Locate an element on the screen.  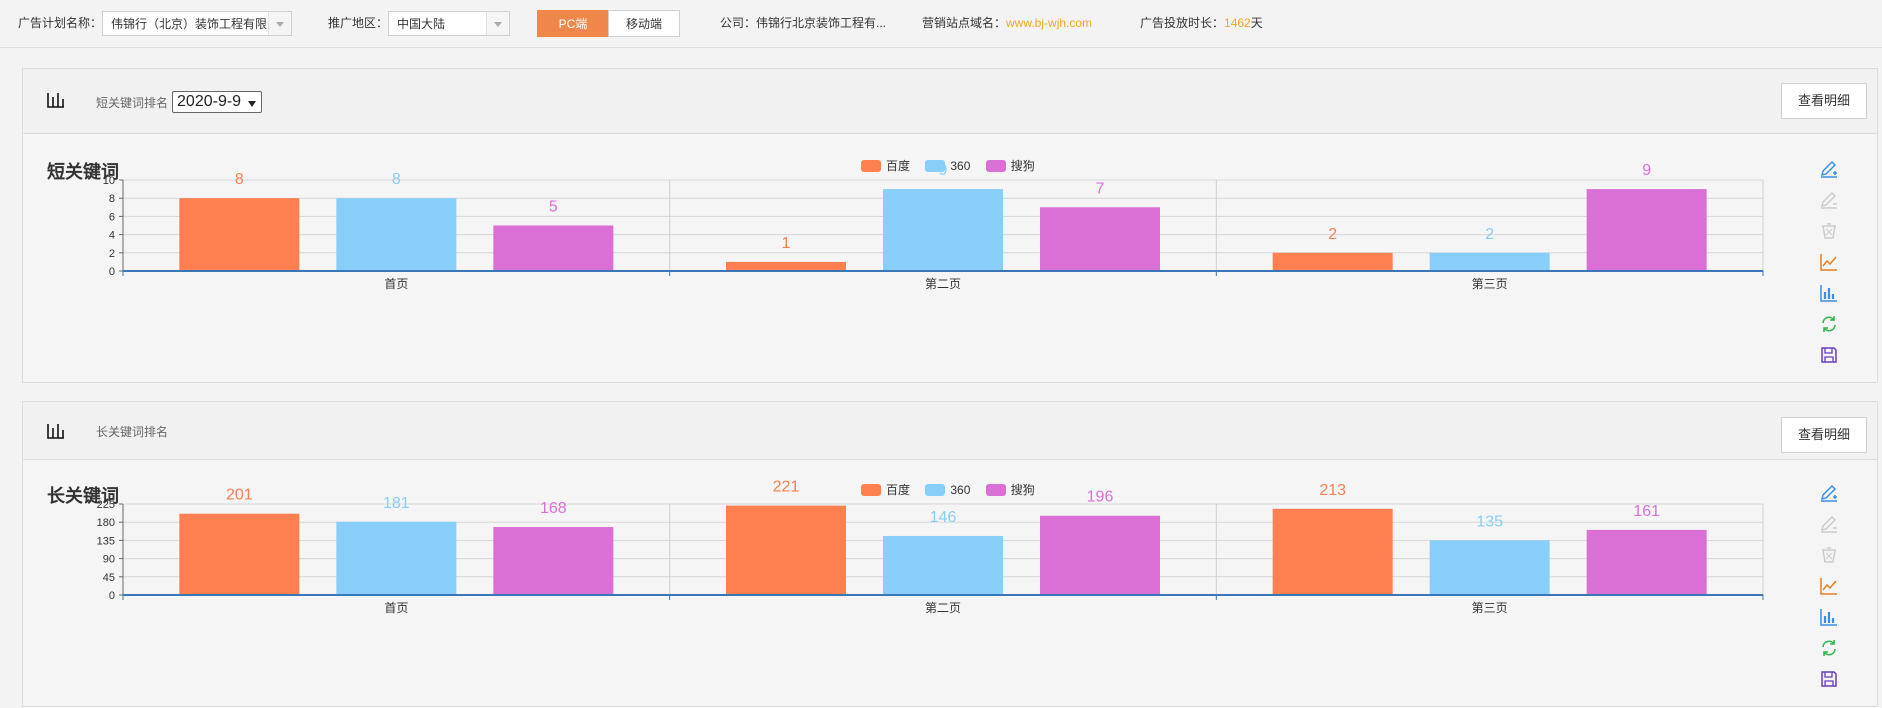
region-filter: 推广地区： 中国大陆 is located at coordinates (419, 23).